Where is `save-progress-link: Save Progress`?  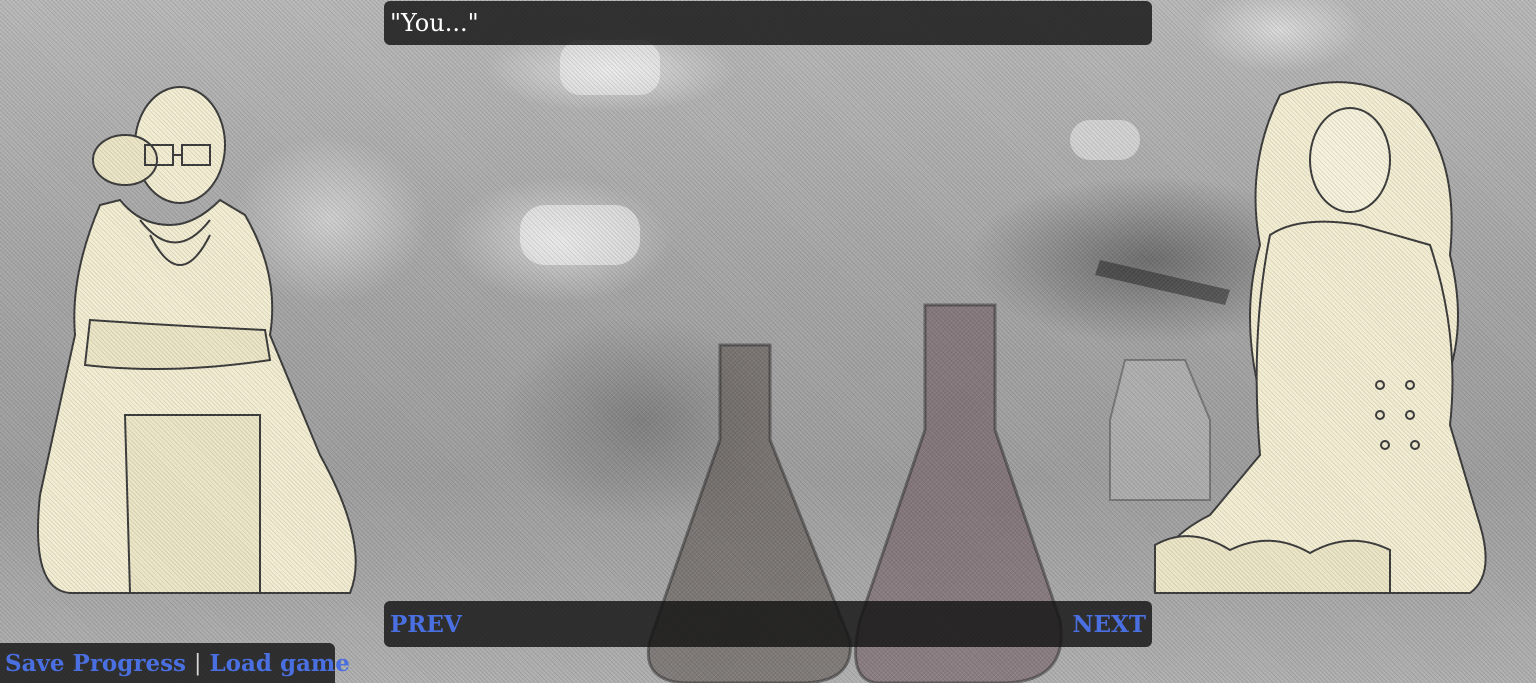
save-progress-link: Save Progress is located at coordinates (95, 663).